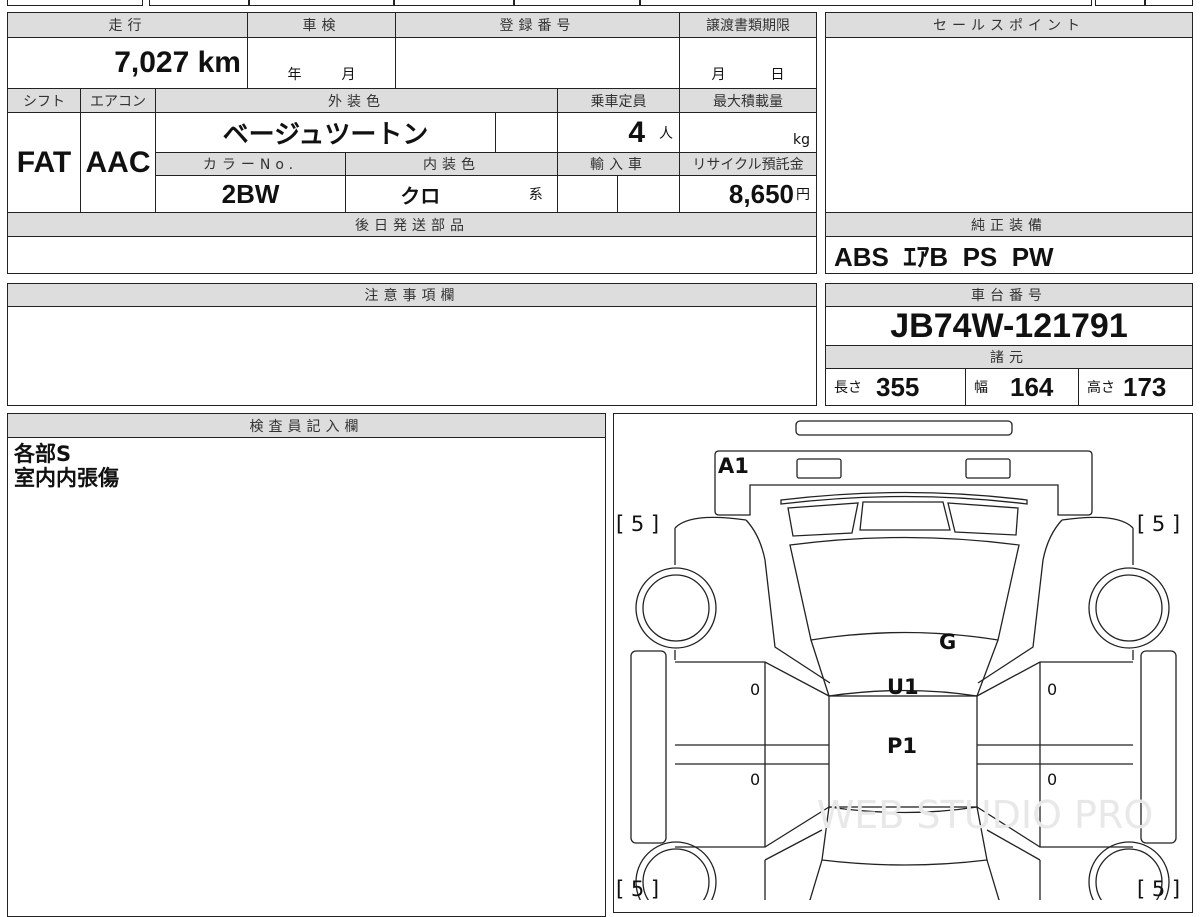  What do you see at coordinates (1158, 888) in the screenshot?
I see `tire-tread-rear-right: [ 5 ]` at bounding box center [1158, 888].